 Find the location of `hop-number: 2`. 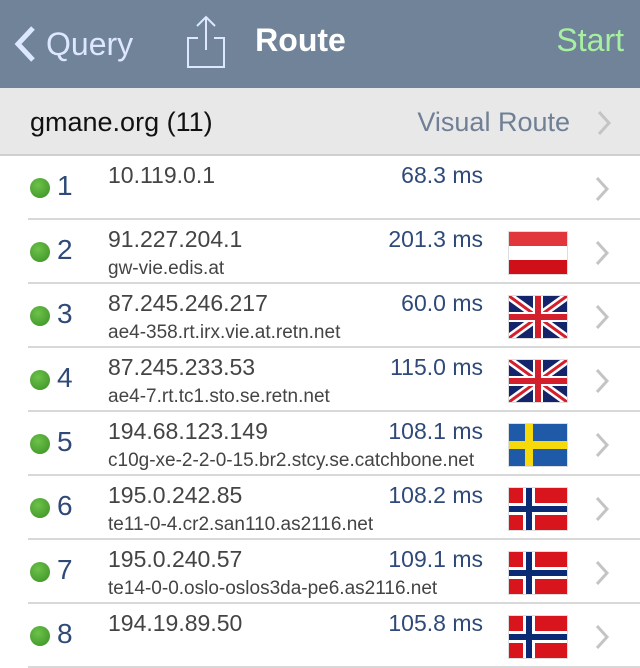

hop-number: 2 is located at coordinates (65, 249).